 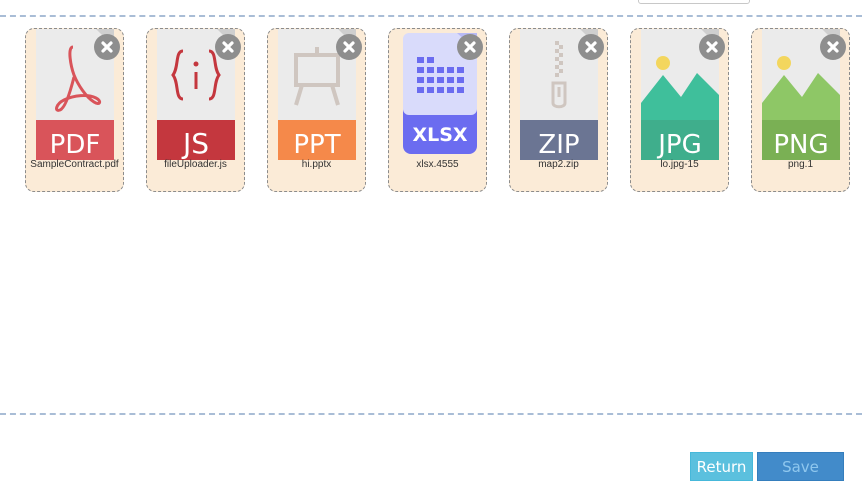 I want to click on file-card-xlsx: XLSX xlsx.4555, so click(x=437, y=110).